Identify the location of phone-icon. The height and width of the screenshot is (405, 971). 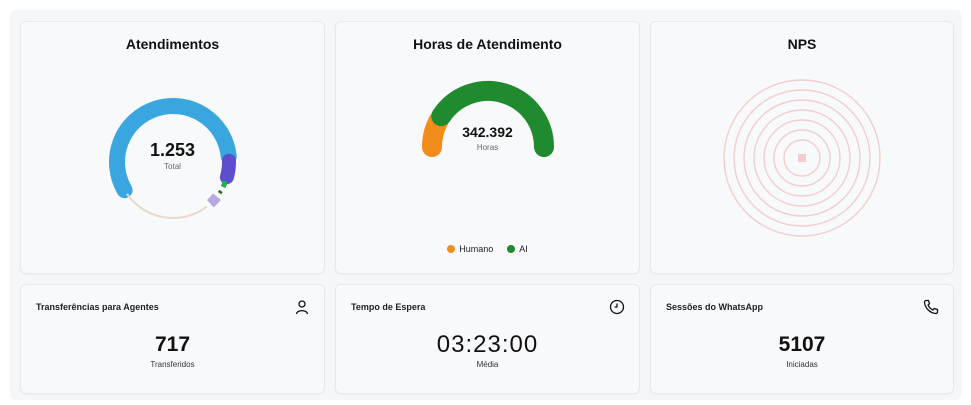
(931, 307).